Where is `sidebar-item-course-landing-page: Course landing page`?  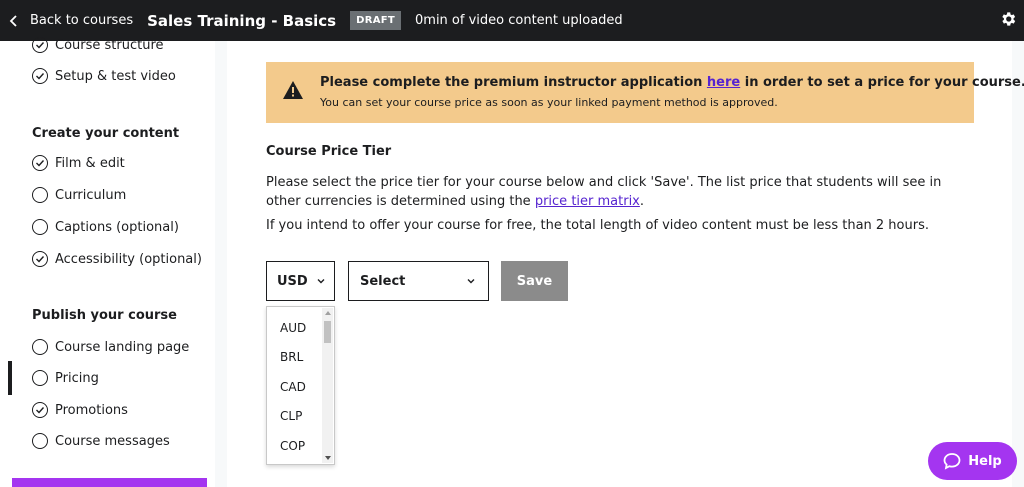
sidebar-item-course-landing-page: Course landing page is located at coordinates (110, 347).